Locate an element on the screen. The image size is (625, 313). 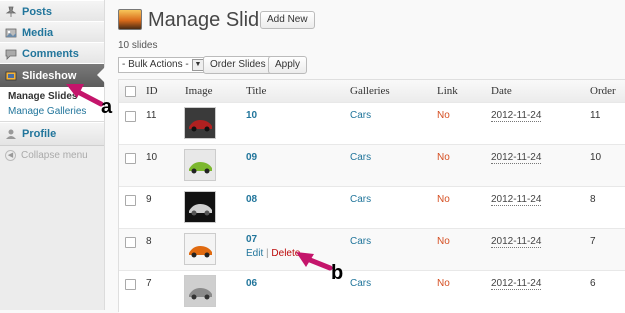
slide-count: 10 slides is located at coordinates (138, 45).